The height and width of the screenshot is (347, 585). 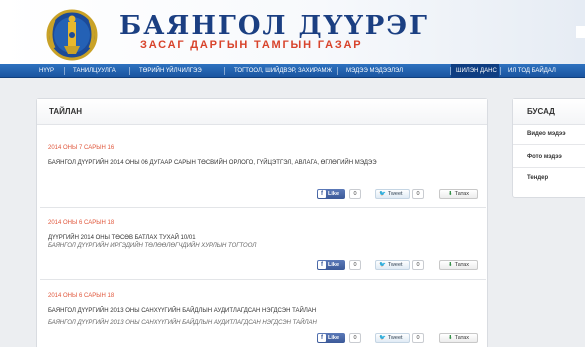 What do you see at coordinates (262, 112) in the screenshot?
I see `reports-panel-header: ТАЙЛАН` at bounding box center [262, 112].